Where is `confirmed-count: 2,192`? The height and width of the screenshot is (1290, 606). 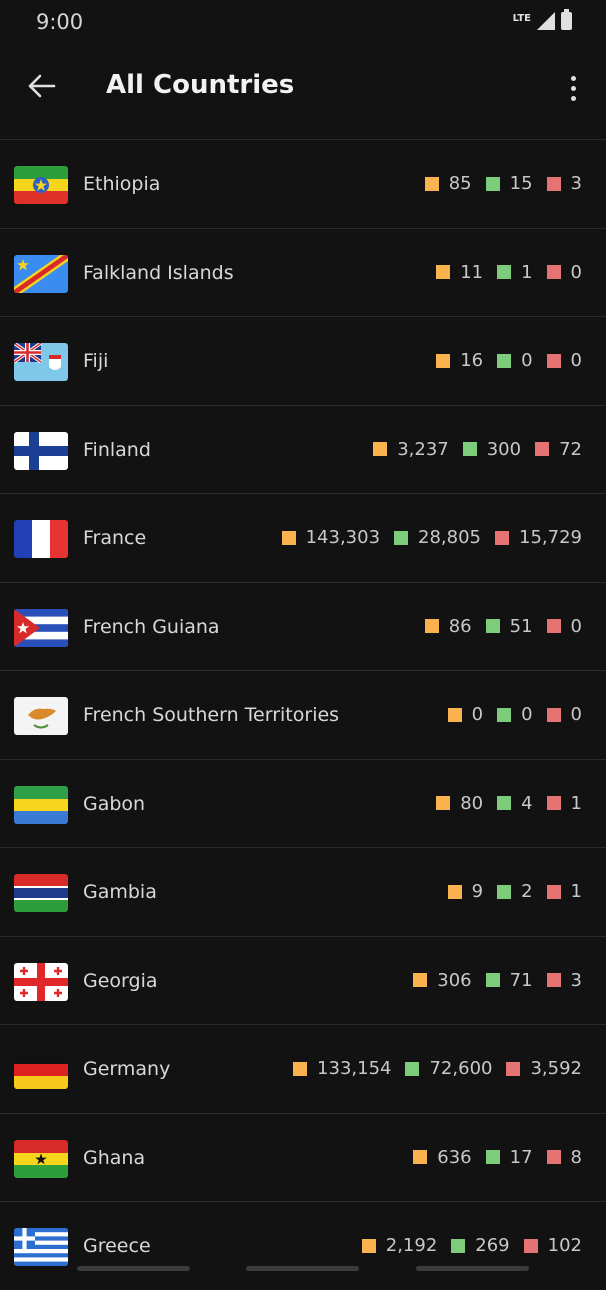 confirmed-count: 2,192 is located at coordinates (411, 1245).